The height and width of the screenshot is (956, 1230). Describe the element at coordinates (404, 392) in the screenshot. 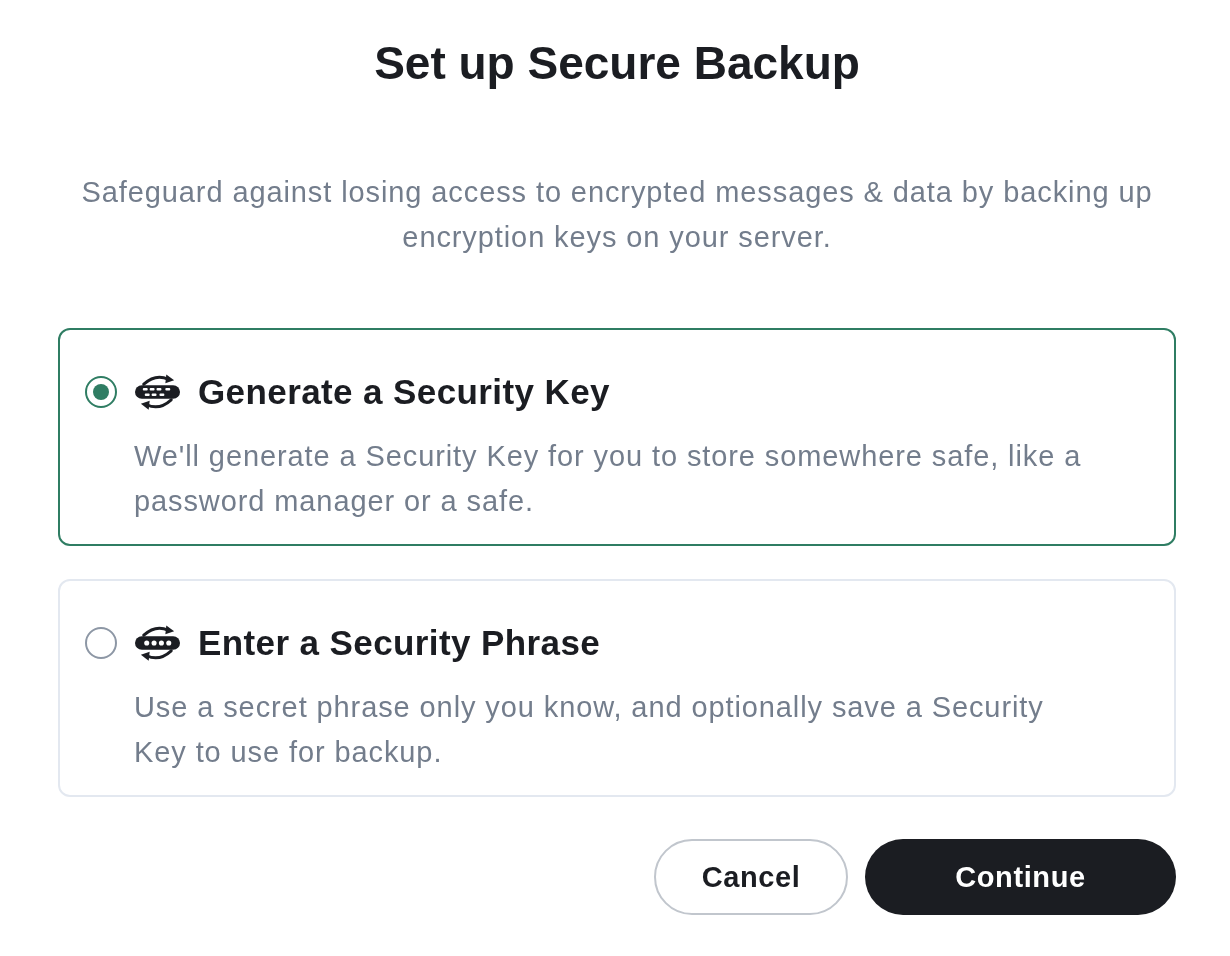

I see `option-title: Generate a Security Key` at that location.